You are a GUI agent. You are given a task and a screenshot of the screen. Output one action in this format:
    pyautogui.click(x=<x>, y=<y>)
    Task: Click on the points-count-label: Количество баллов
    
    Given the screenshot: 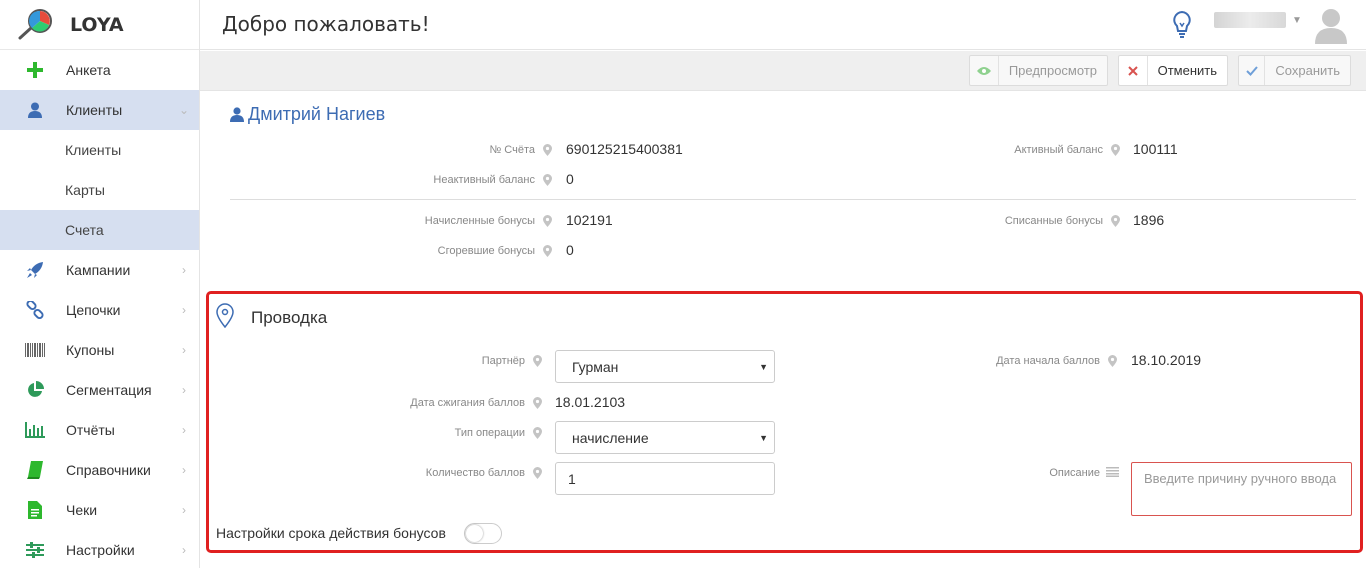 What is the action you would take?
    pyautogui.click(x=475, y=473)
    